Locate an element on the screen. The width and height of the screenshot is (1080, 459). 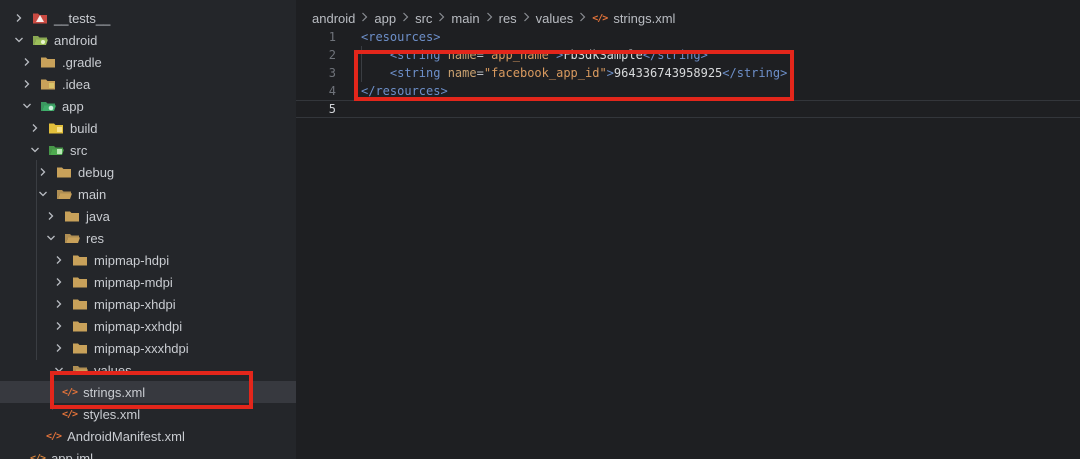
tree-item-label: mipmap-xxhdpi is located at coordinates (138, 326).